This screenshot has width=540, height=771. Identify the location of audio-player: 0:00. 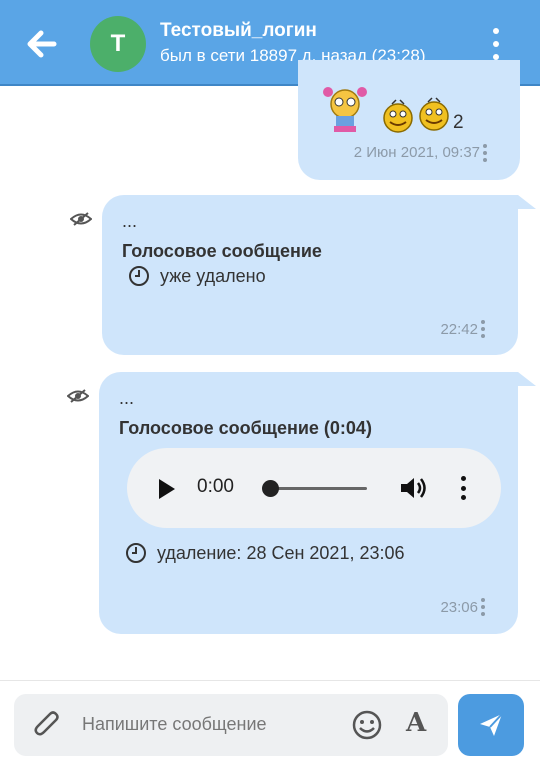
(314, 488).